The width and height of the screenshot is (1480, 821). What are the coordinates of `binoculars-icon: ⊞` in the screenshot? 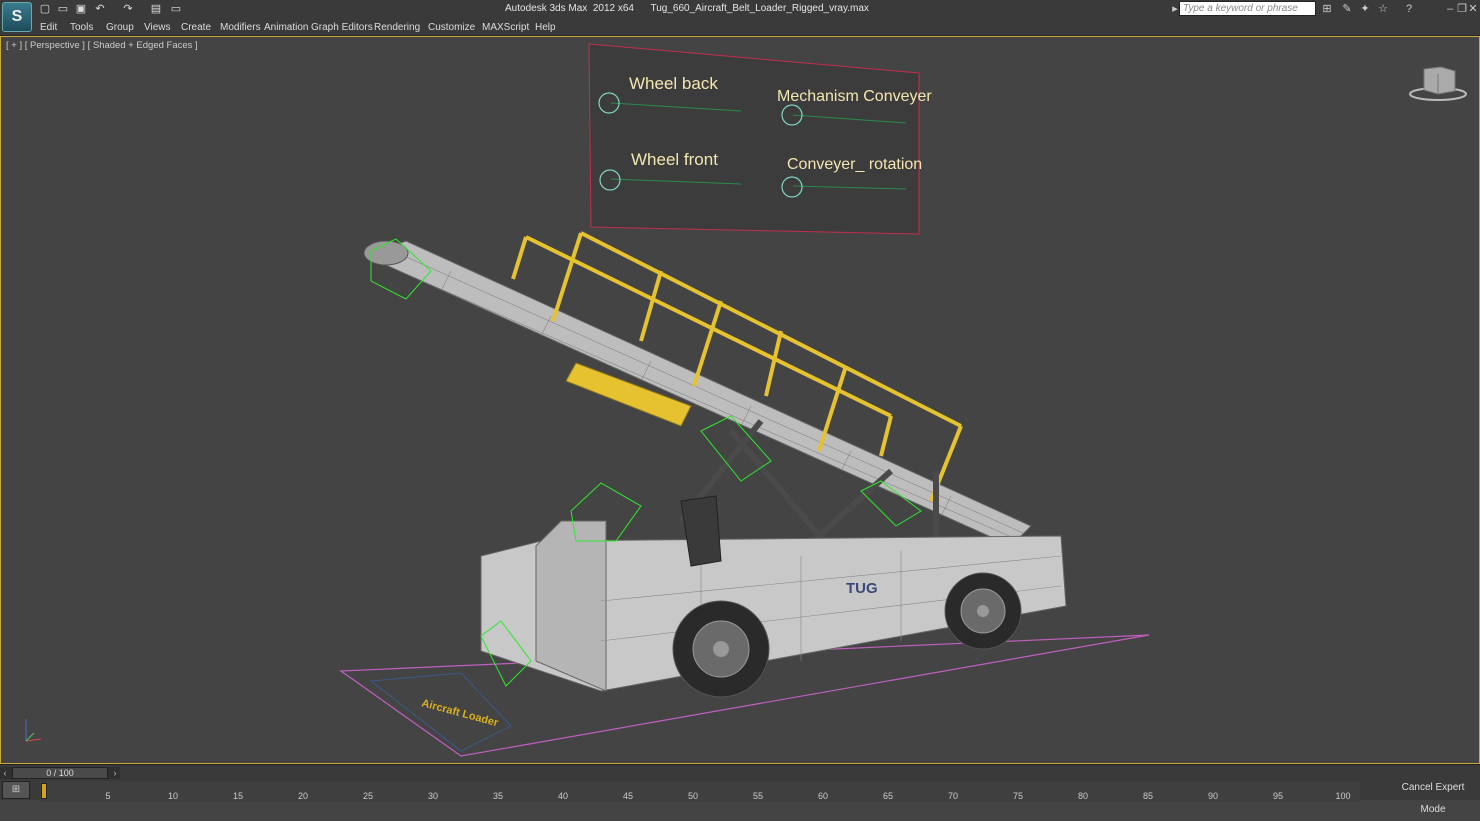 It's located at (1327, 9).